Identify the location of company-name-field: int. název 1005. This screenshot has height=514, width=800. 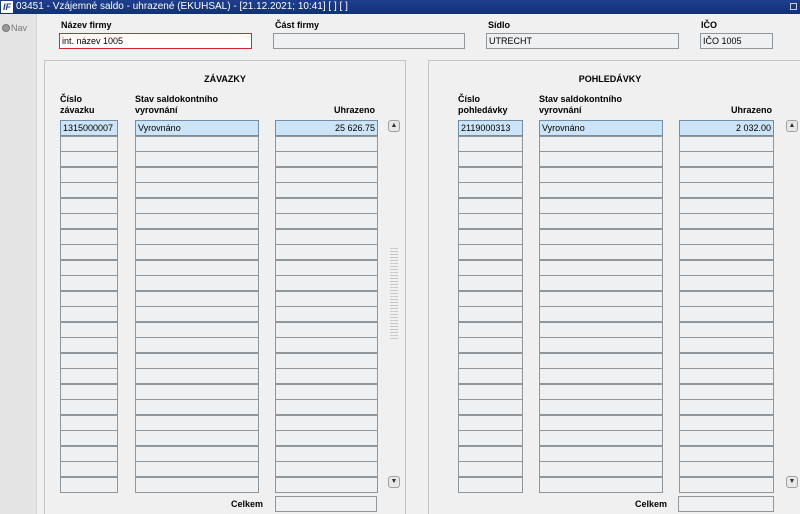
(155, 41).